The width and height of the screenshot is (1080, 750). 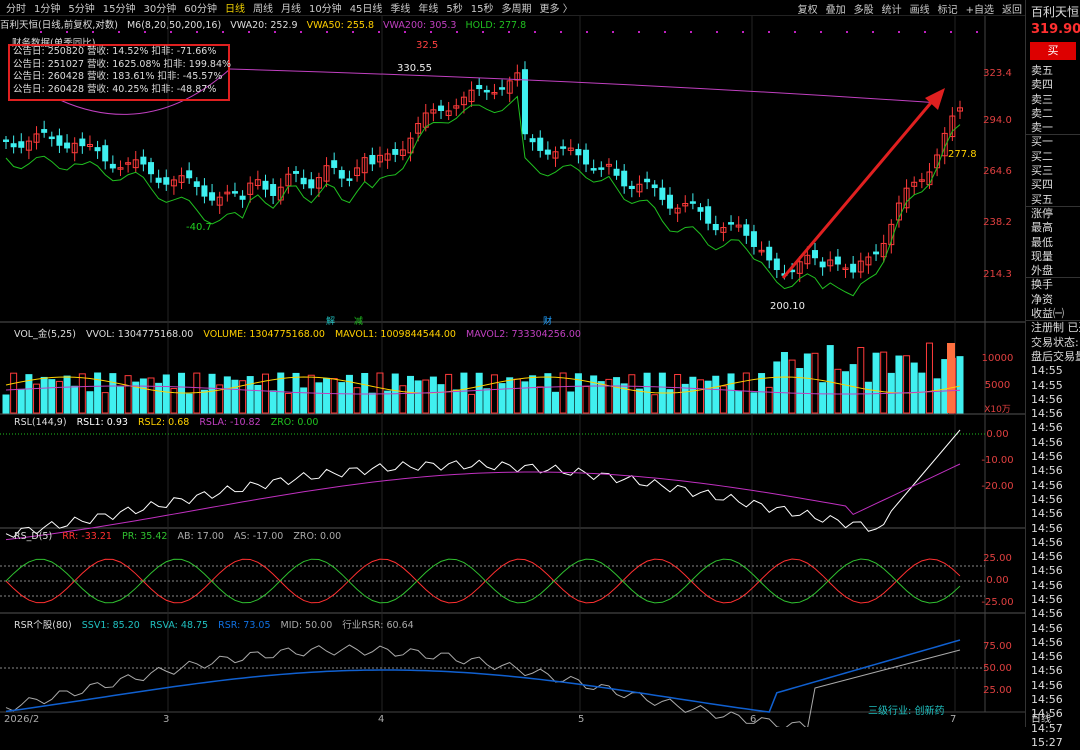 I want to click on x-axis-label: 2026/2, so click(x=22, y=719).